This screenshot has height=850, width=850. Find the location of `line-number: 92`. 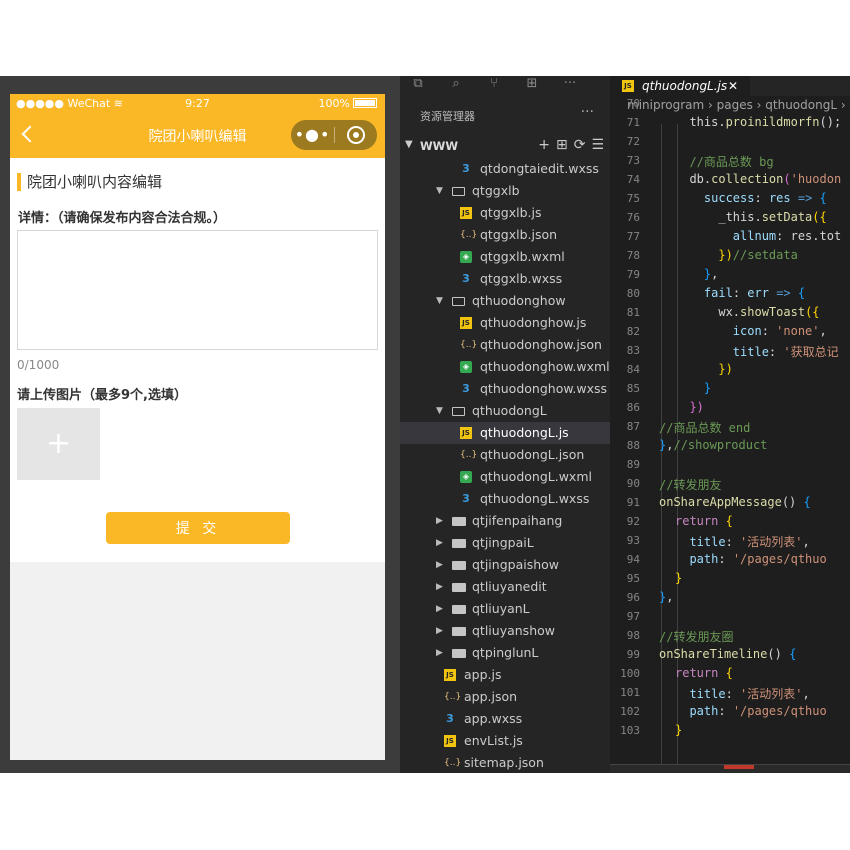

line-number: 92 is located at coordinates (633, 521).